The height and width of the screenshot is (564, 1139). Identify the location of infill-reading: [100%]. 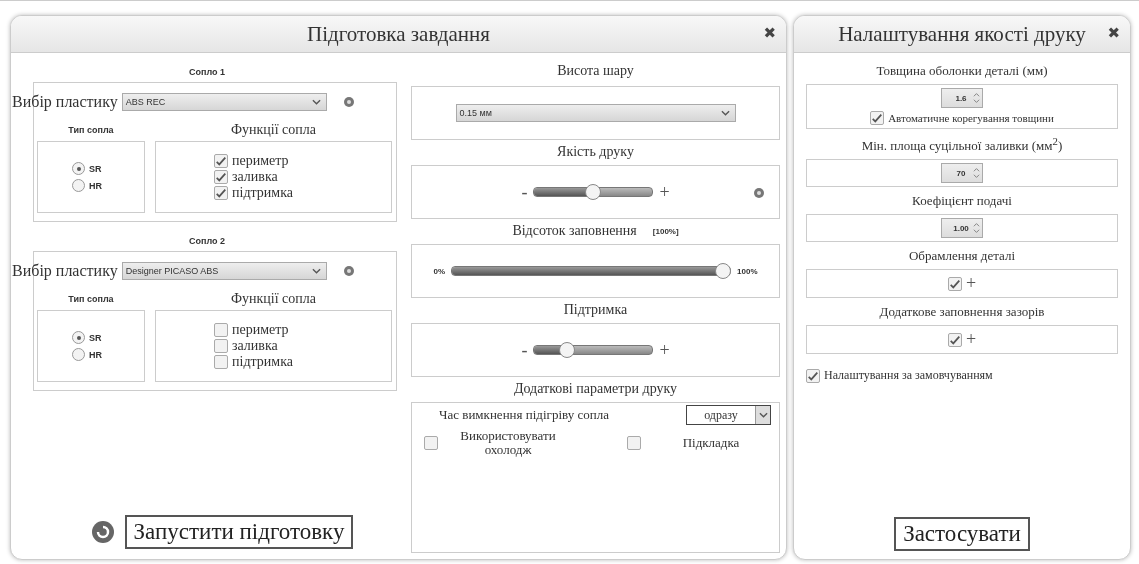
(665, 231).